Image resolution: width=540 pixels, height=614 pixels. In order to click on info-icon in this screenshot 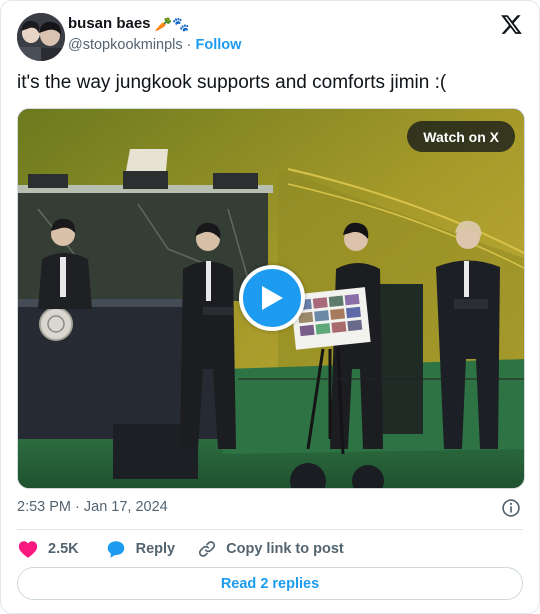, I will do `click(511, 508)`.